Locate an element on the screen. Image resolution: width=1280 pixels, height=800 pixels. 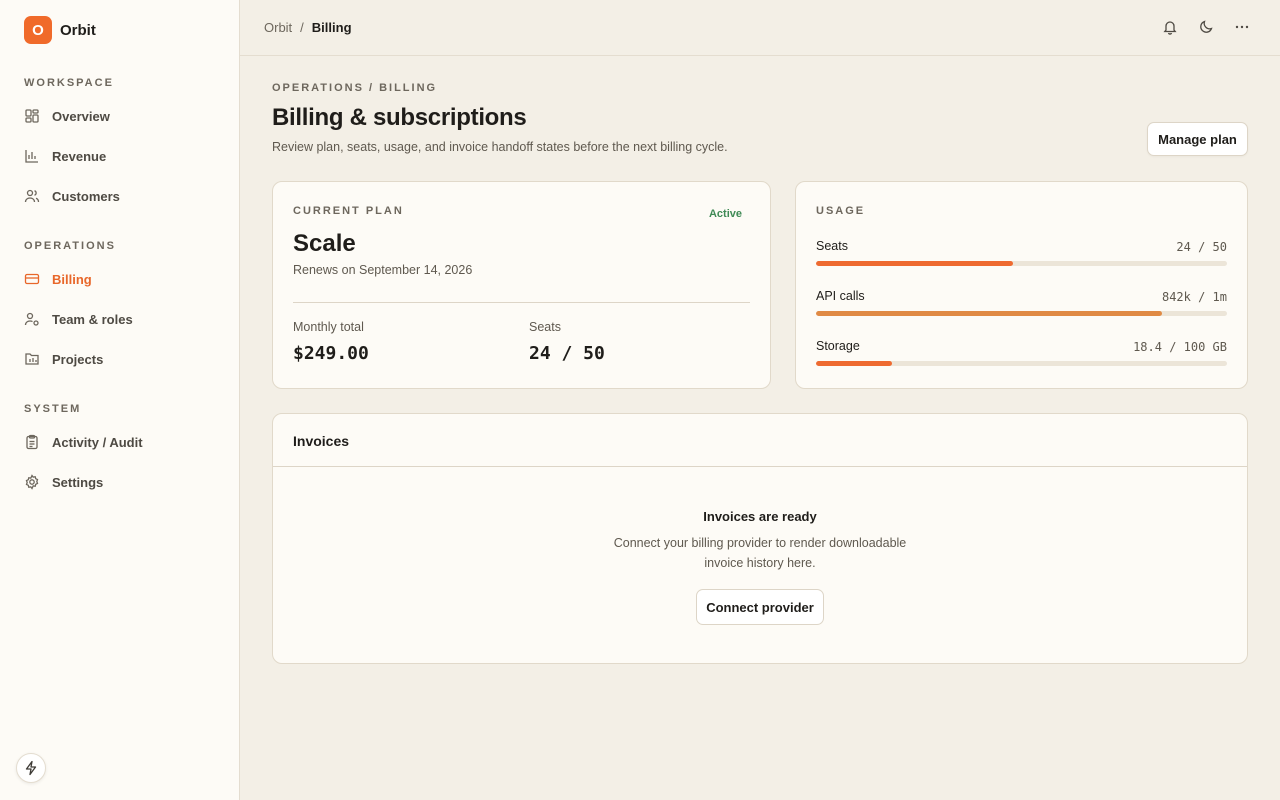
nav-heading: OPERATIONS is located at coordinates (70, 246).